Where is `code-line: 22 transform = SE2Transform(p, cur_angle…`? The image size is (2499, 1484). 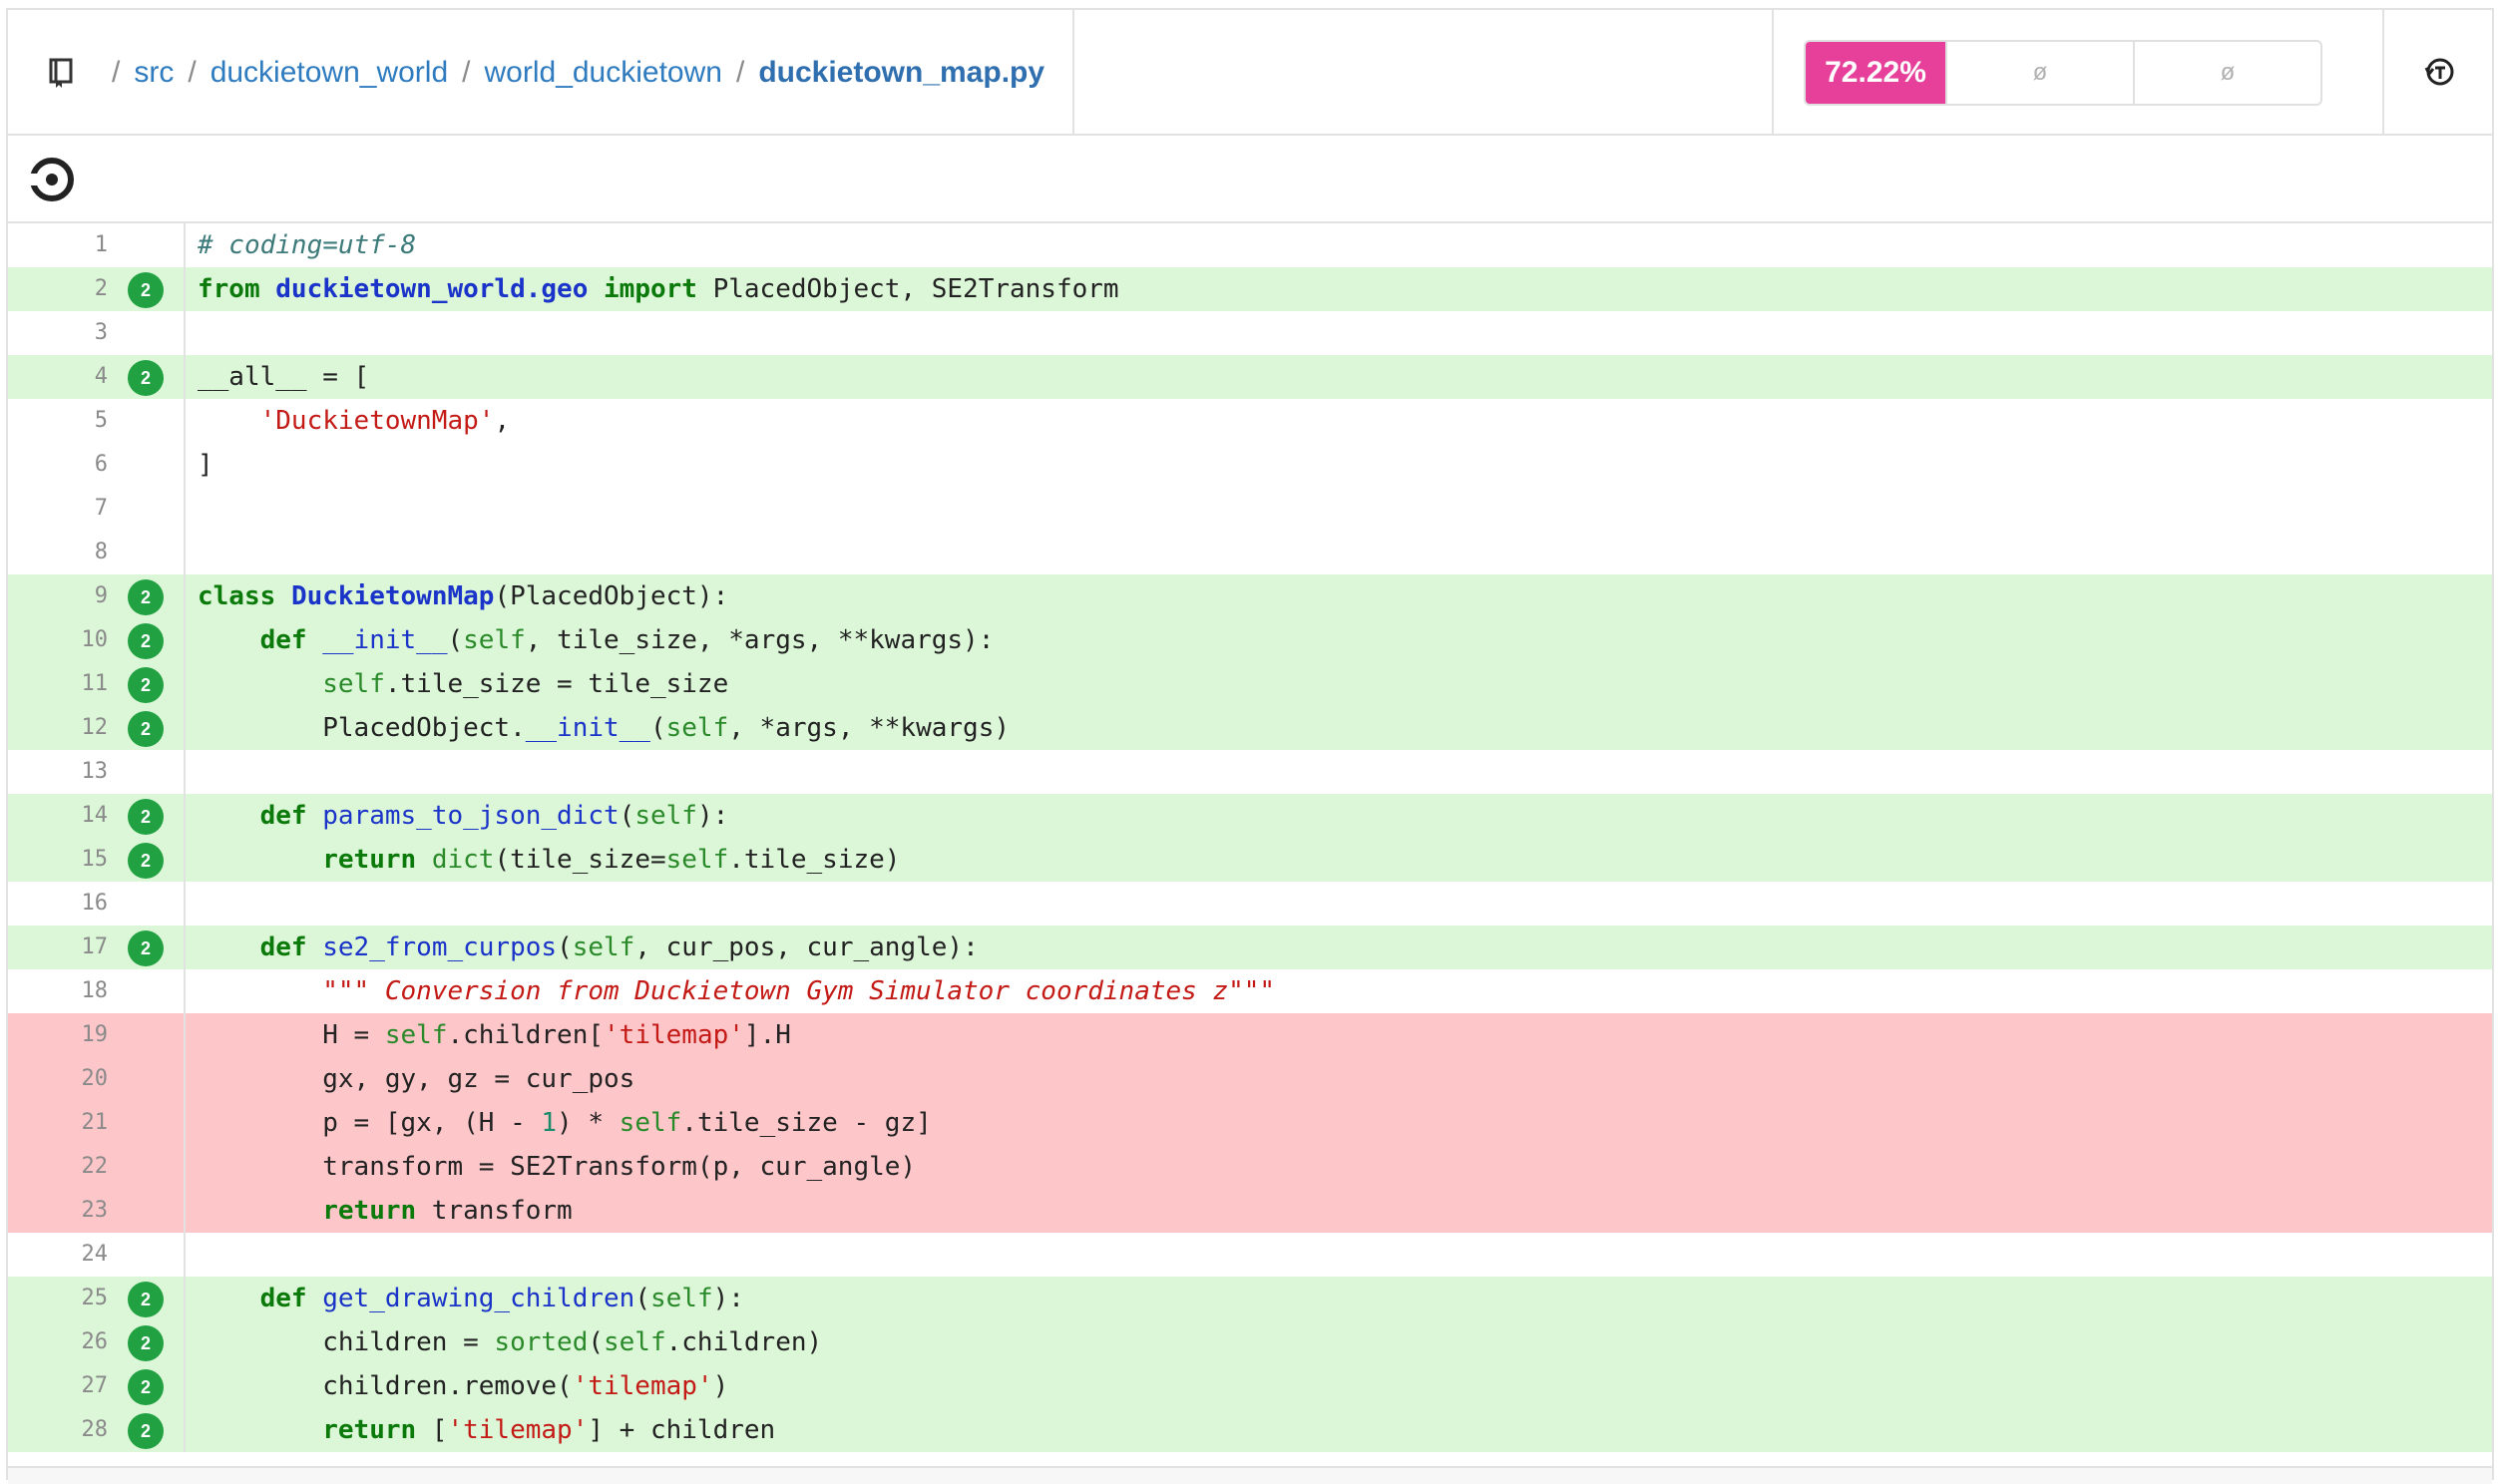
code-line: 22 transform = SE2Transform(p, cur_angle… is located at coordinates (1250, 1167).